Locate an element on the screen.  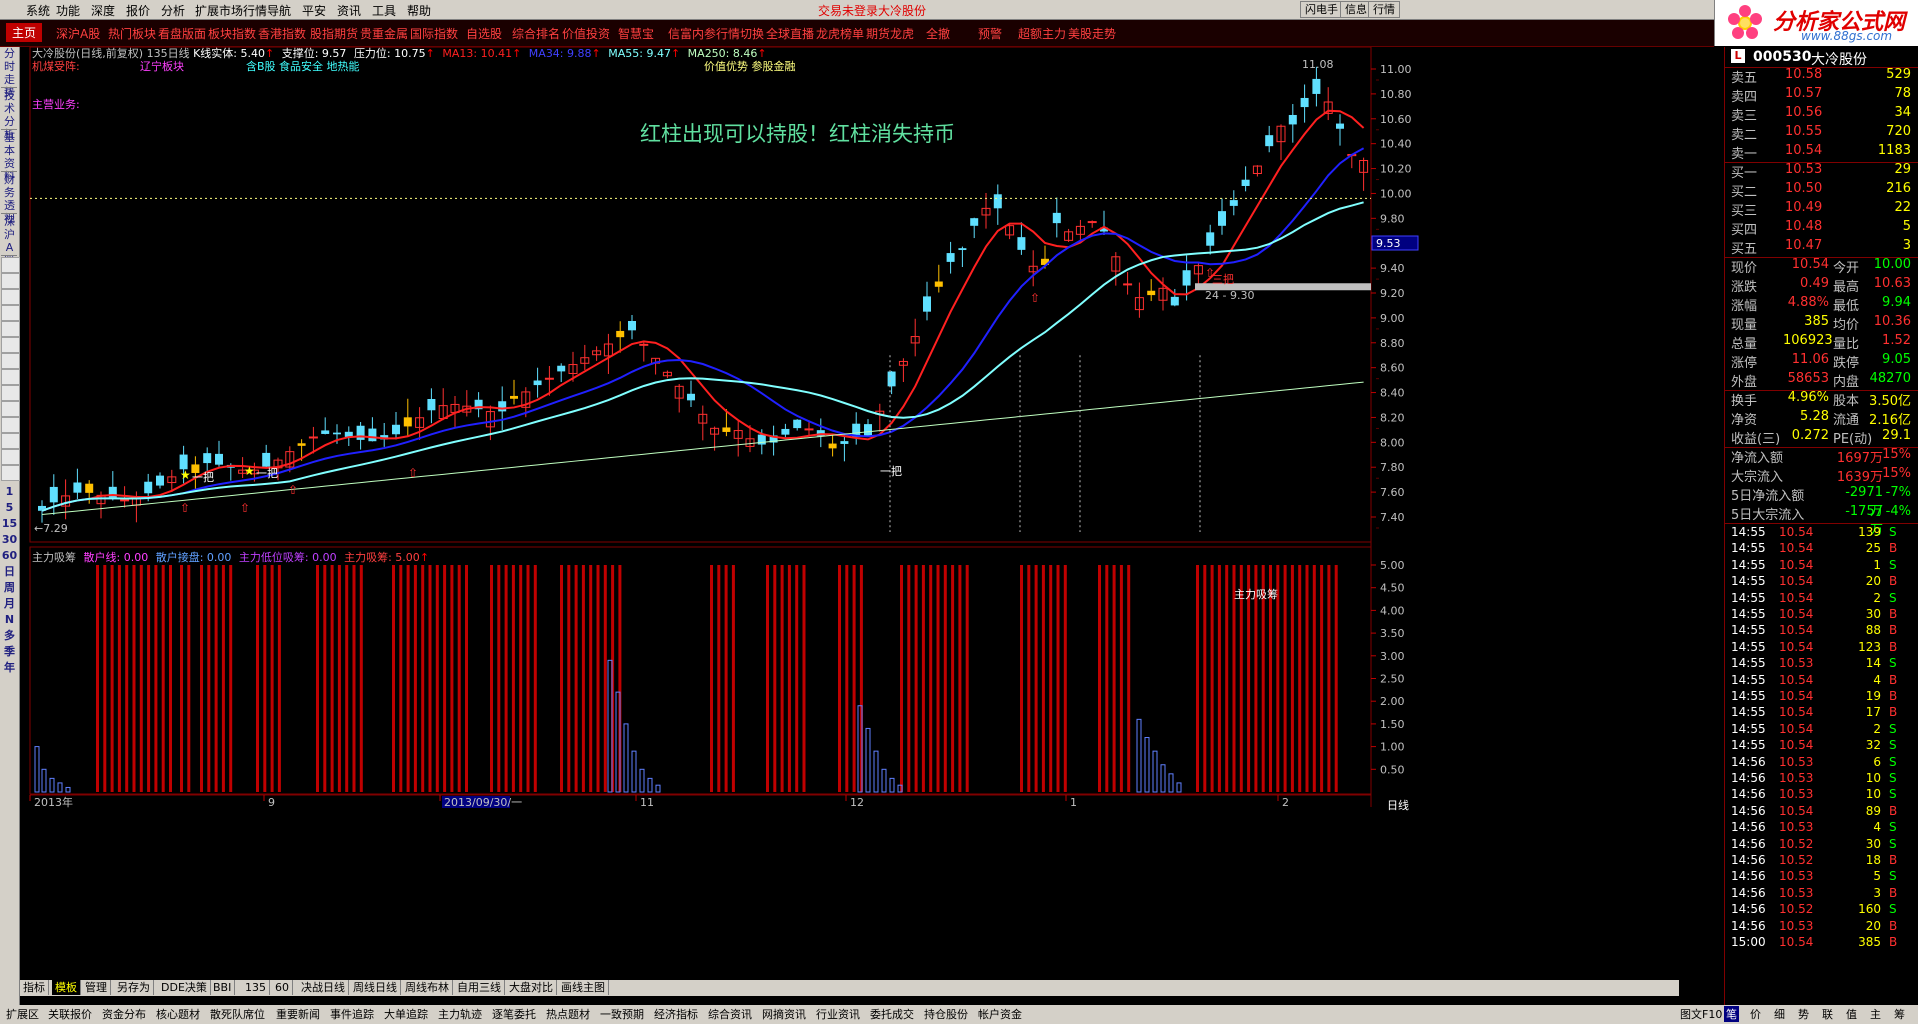
period-item: 月 is located at coordinates (9, 604).